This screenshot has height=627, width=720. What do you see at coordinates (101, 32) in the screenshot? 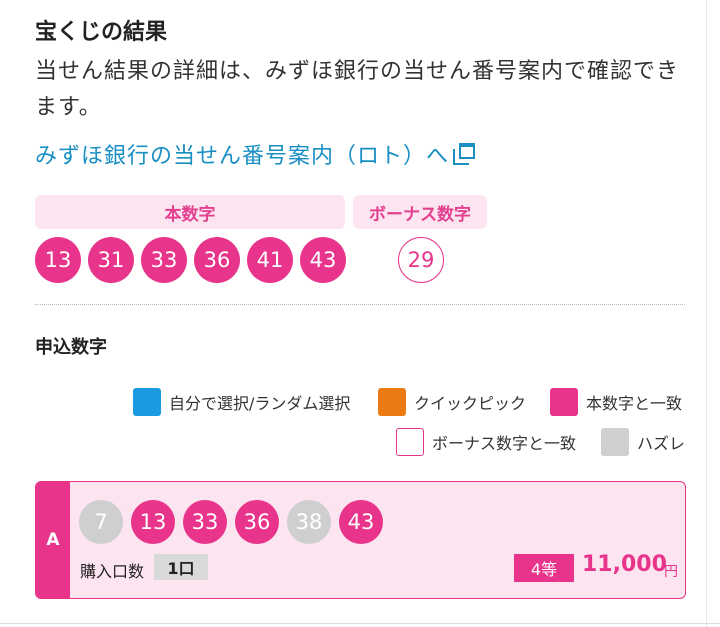
I see `page-title: 宝くじの結果` at bounding box center [101, 32].